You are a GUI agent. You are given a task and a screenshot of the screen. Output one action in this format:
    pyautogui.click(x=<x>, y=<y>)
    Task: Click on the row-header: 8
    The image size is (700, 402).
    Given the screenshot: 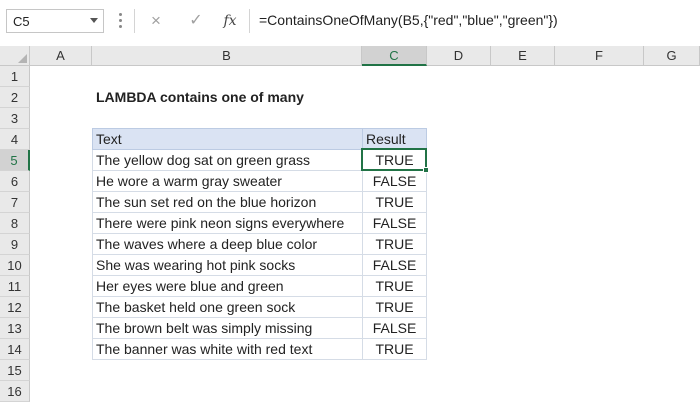 What is the action you would take?
    pyautogui.click(x=15, y=223)
    